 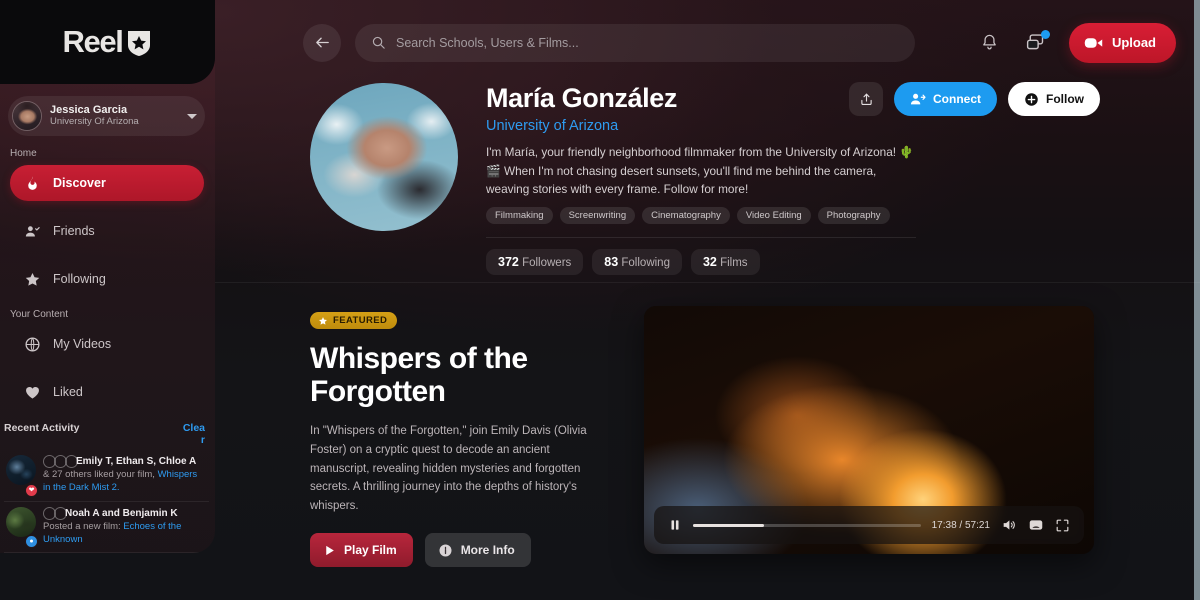 What do you see at coordinates (93, 41) in the screenshot?
I see `brand-name: Reel` at bounding box center [93, 41].